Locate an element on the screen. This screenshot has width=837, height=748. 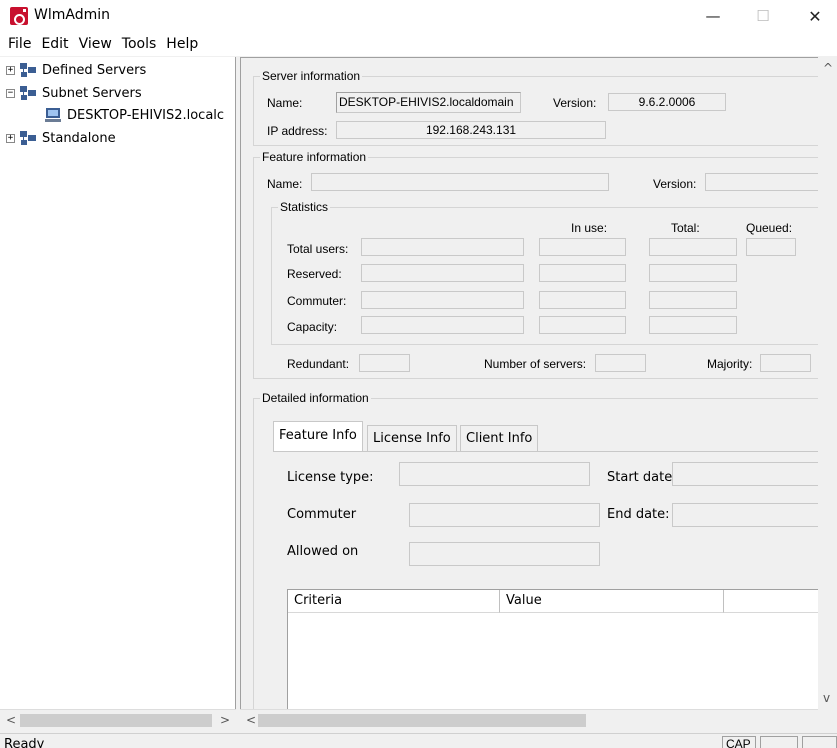
menu-tools: Tools is located at coordinates (139, 44).